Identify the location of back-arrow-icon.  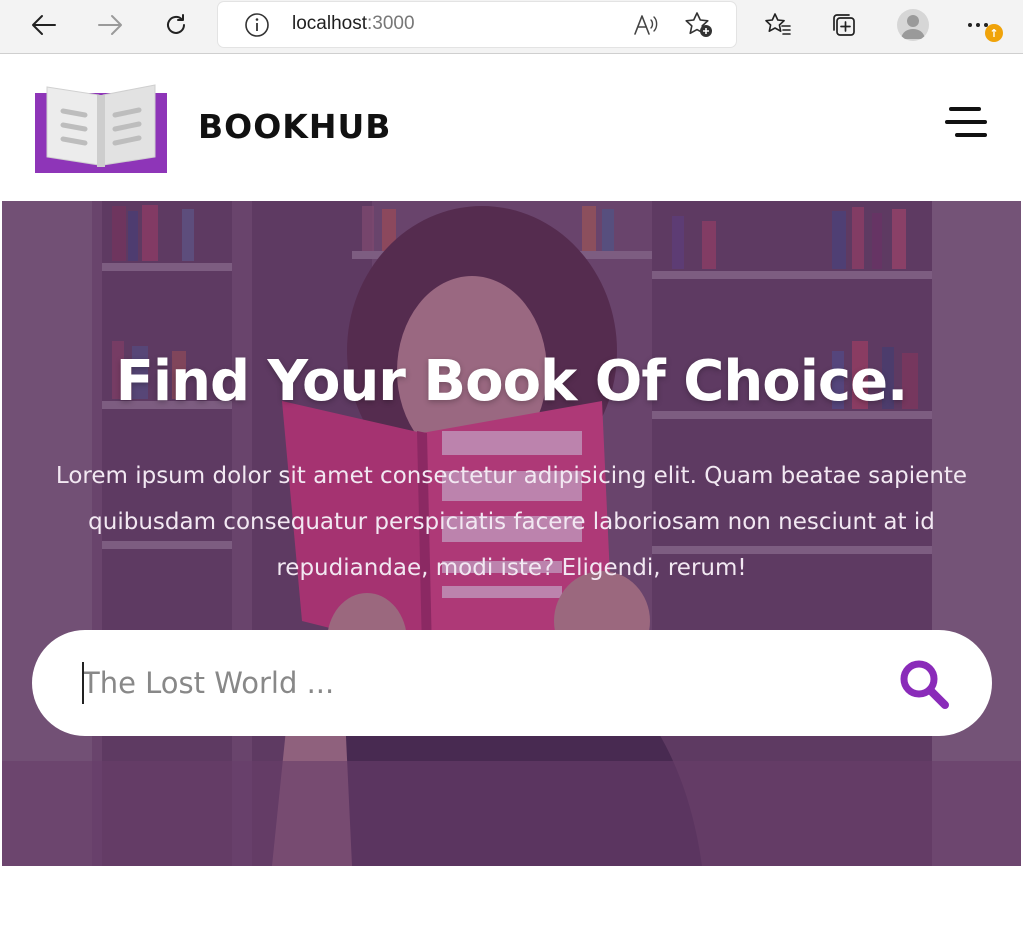
(44, 25).